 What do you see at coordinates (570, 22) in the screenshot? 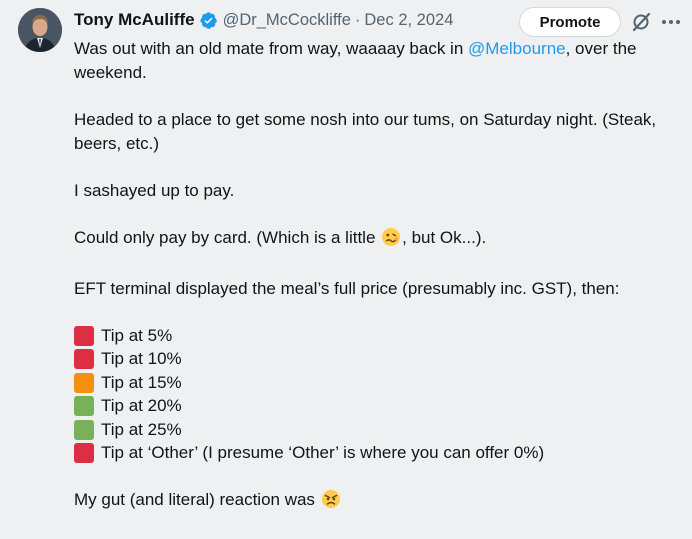
I see `promote-button: Promote` at bounding box center [570, 22].